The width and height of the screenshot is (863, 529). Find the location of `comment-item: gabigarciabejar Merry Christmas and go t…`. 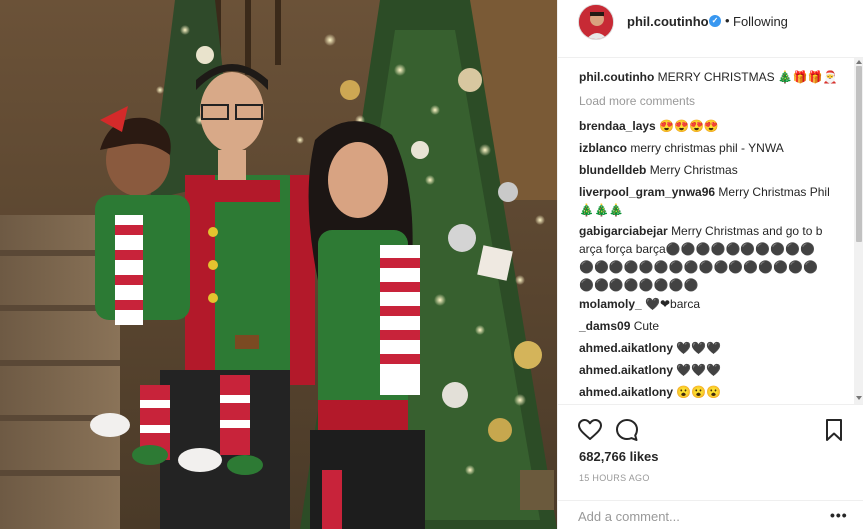

comment-item: gabigarciabejar Merry Christmas and go t… is located at coordinates (704, 258).